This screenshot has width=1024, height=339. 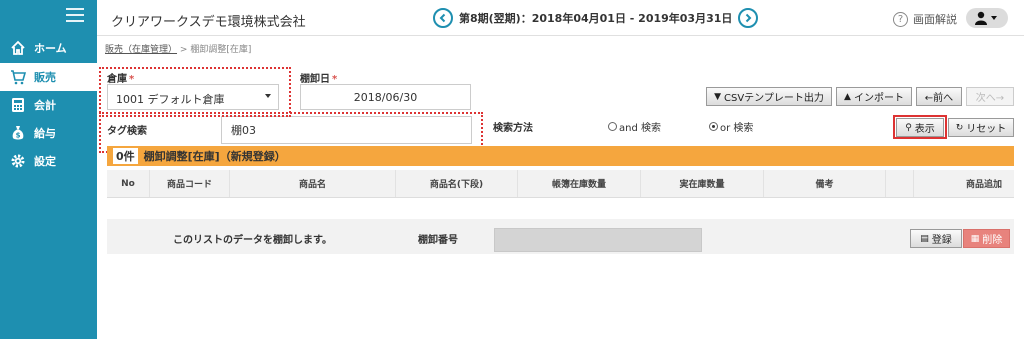 I want to click on inventory-date-input, so click(x=385, y=97).